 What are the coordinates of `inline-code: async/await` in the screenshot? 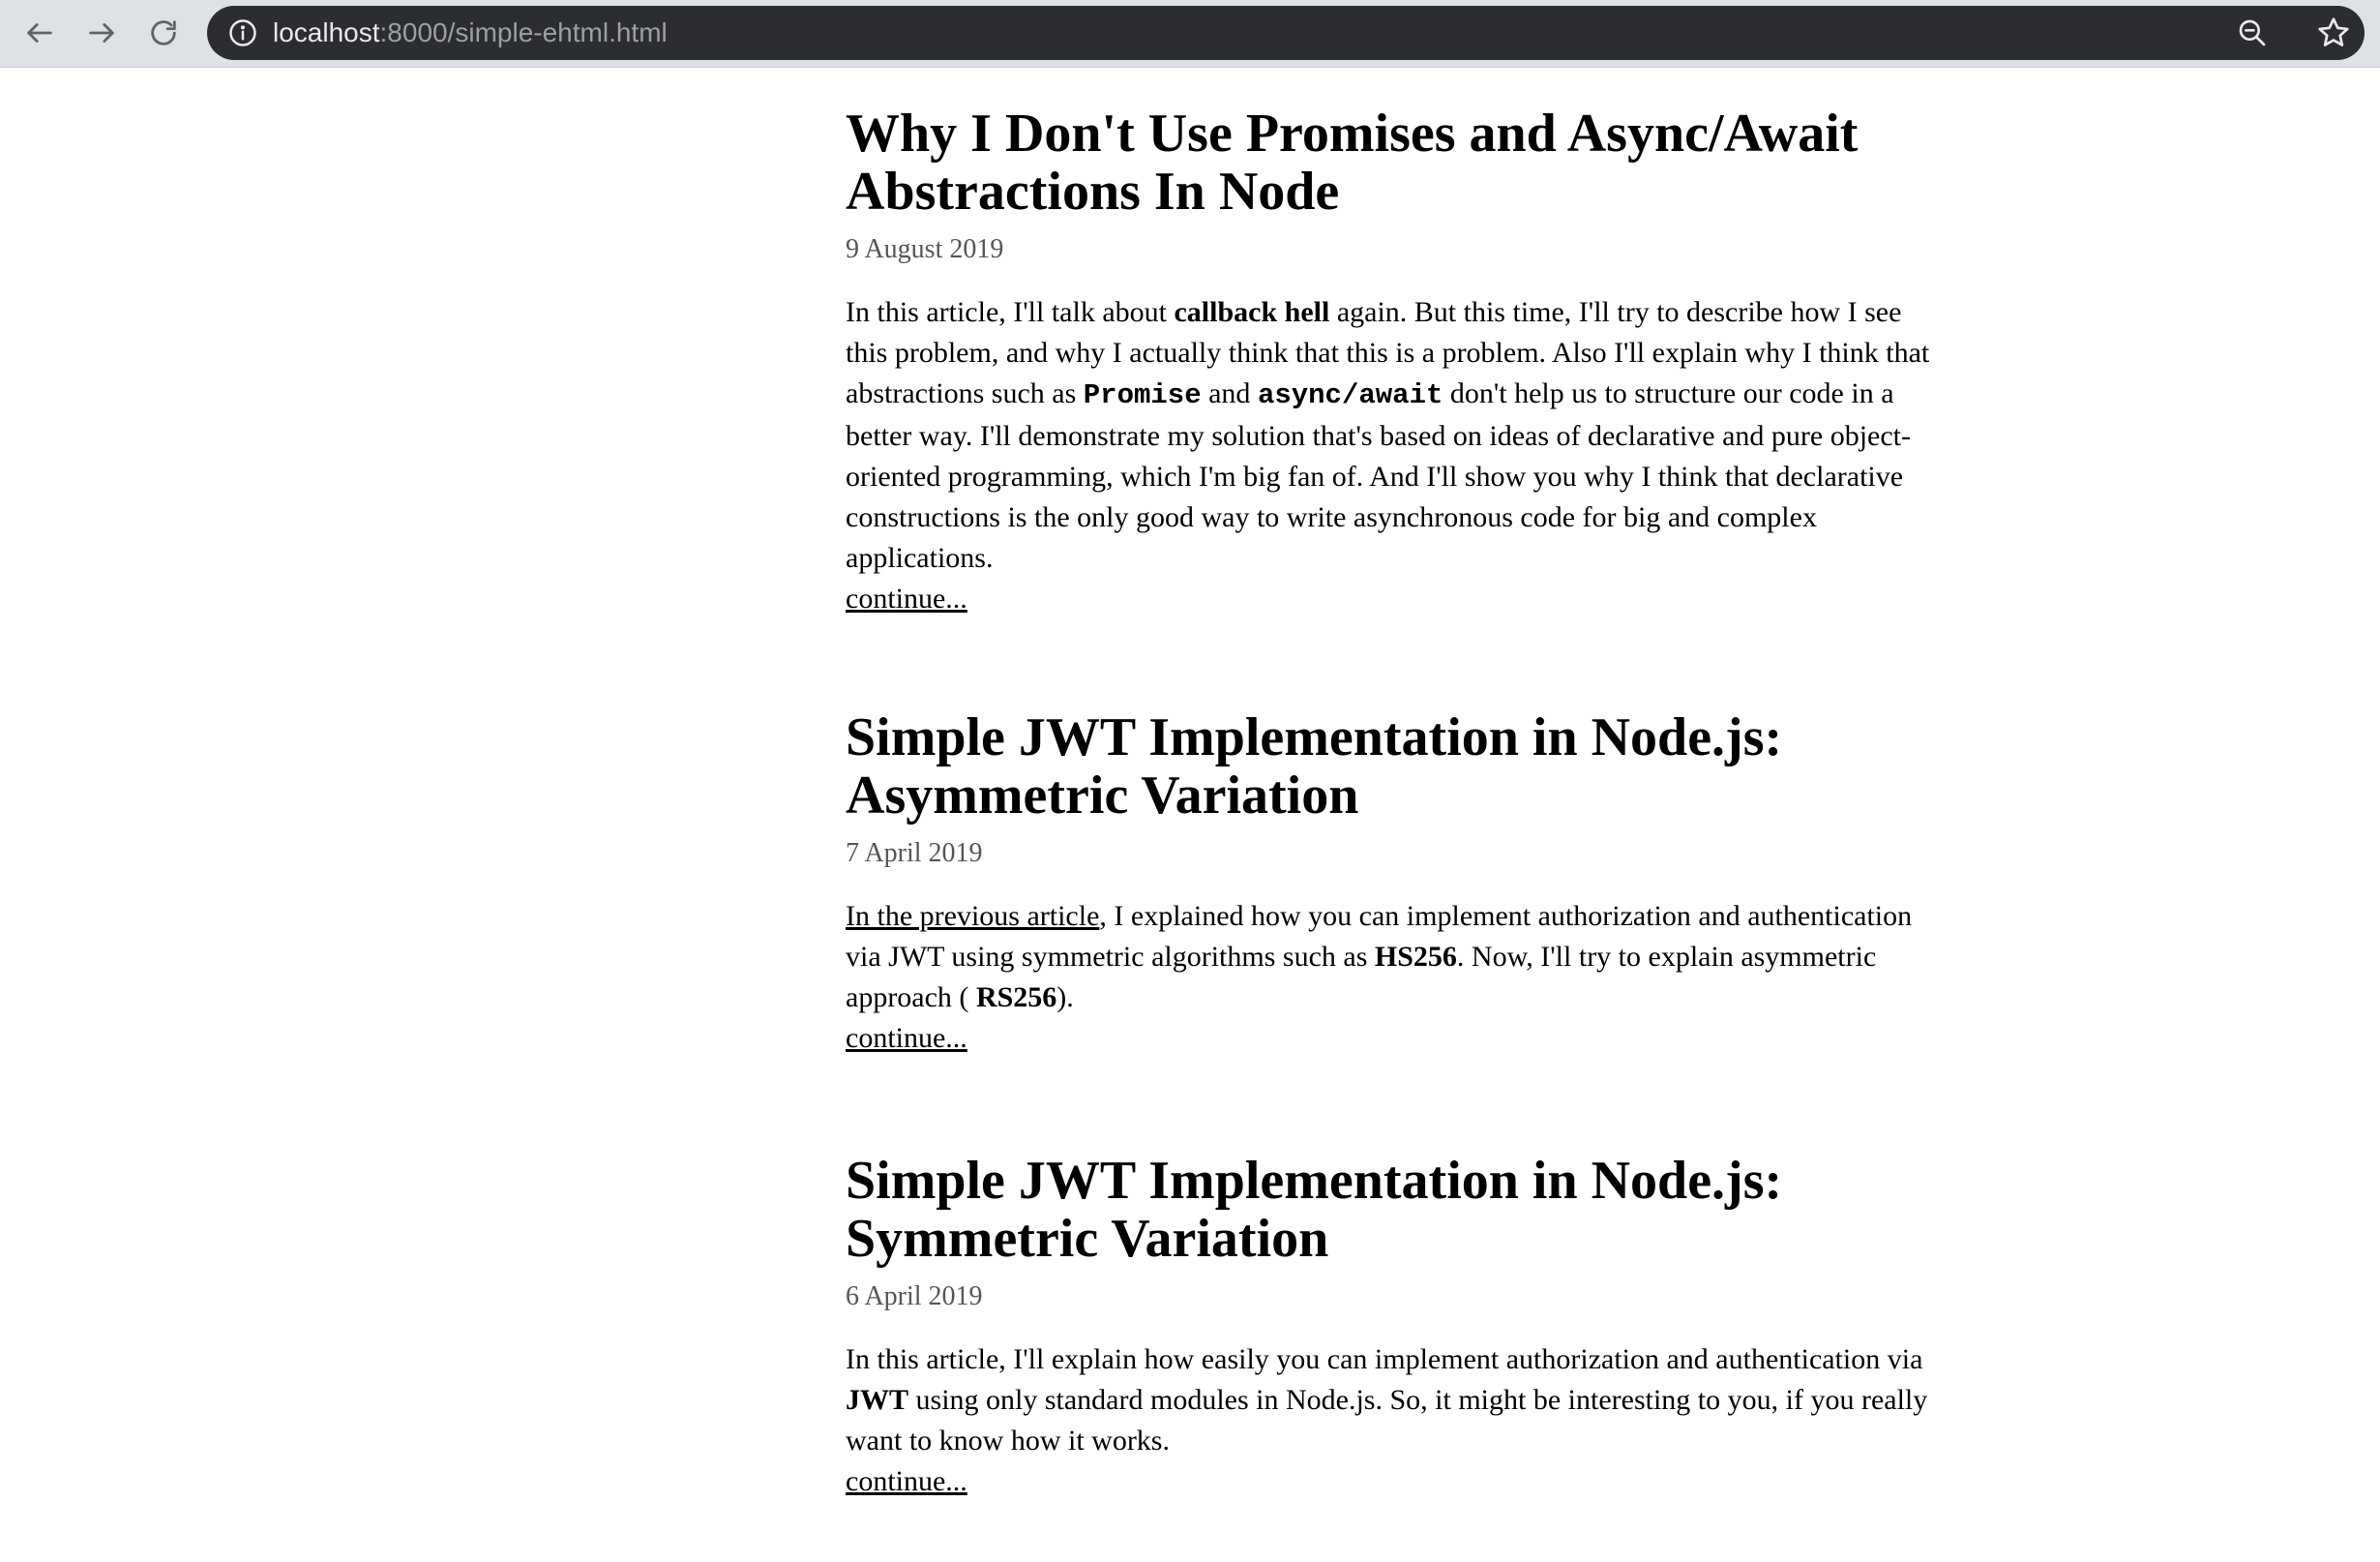 It's located at (1350, 395).